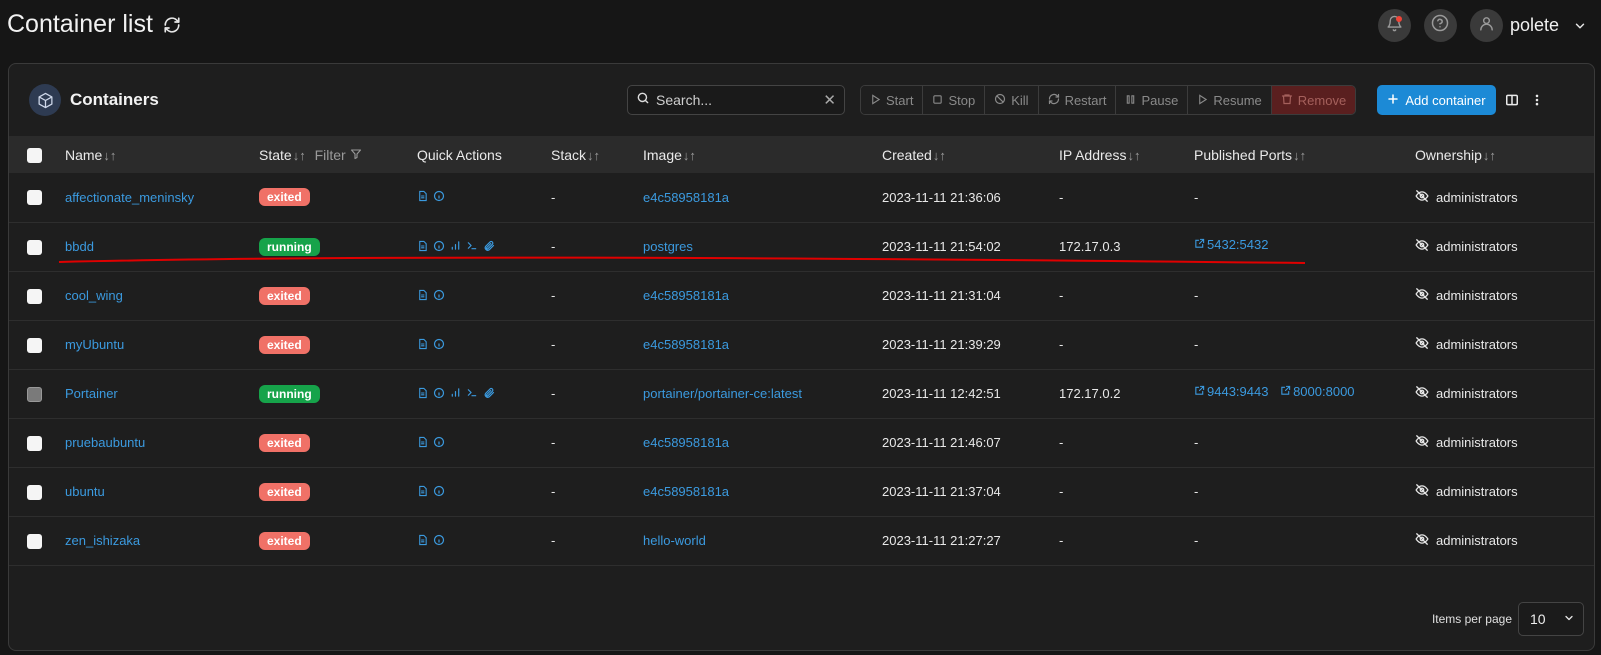 Image resolution: width=1601 pixels, height=655 pixels. What do you see at coordinates (892, 100) in the screenshot?
I see `start-button: Start` at bounding box center [892, 100].